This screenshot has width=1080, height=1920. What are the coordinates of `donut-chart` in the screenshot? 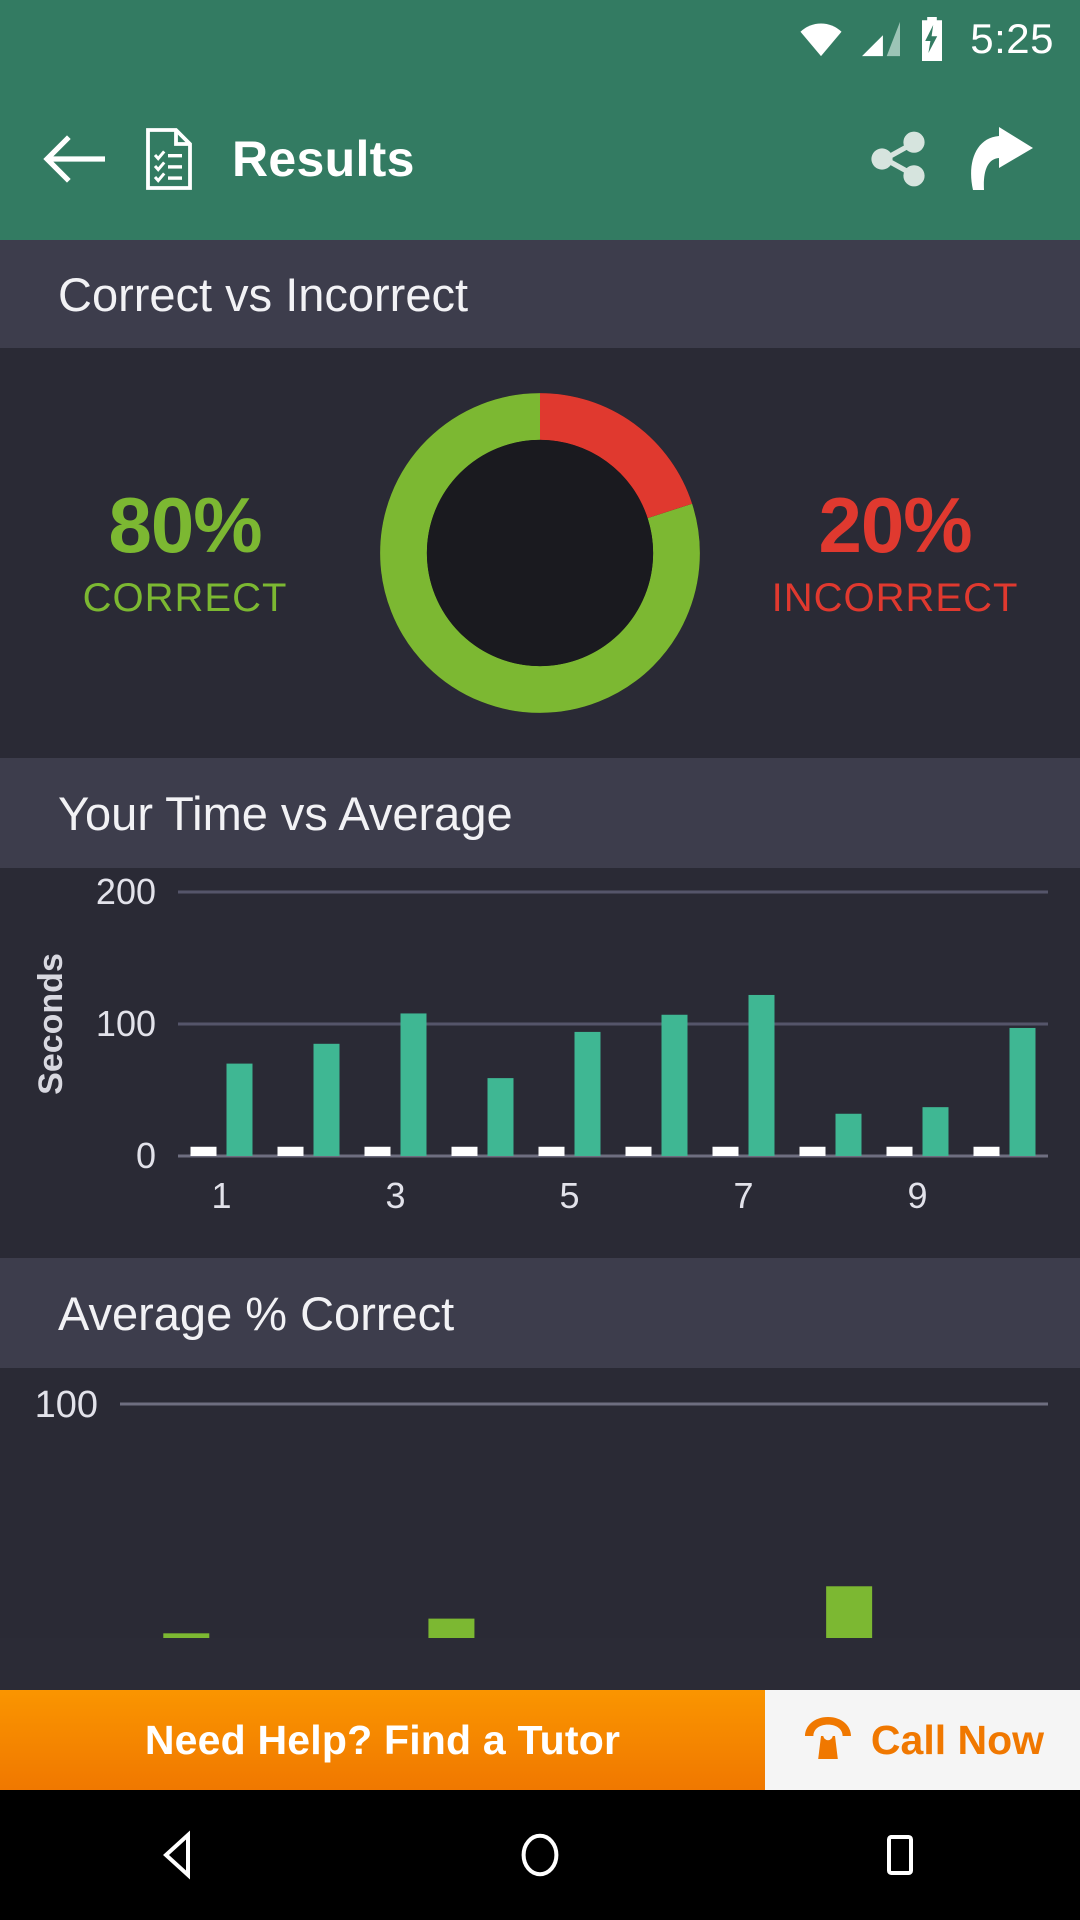 It's located at (540, 553).